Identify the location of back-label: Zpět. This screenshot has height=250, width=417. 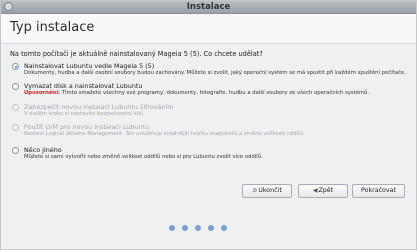
(326, 190).